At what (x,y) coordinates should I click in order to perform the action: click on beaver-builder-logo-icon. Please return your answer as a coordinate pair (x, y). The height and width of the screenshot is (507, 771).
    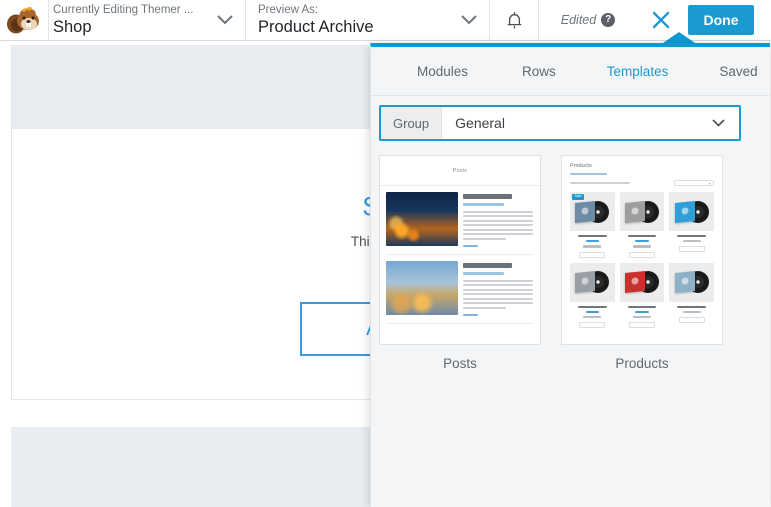
    Looking at the image, I should click on (23, 20).